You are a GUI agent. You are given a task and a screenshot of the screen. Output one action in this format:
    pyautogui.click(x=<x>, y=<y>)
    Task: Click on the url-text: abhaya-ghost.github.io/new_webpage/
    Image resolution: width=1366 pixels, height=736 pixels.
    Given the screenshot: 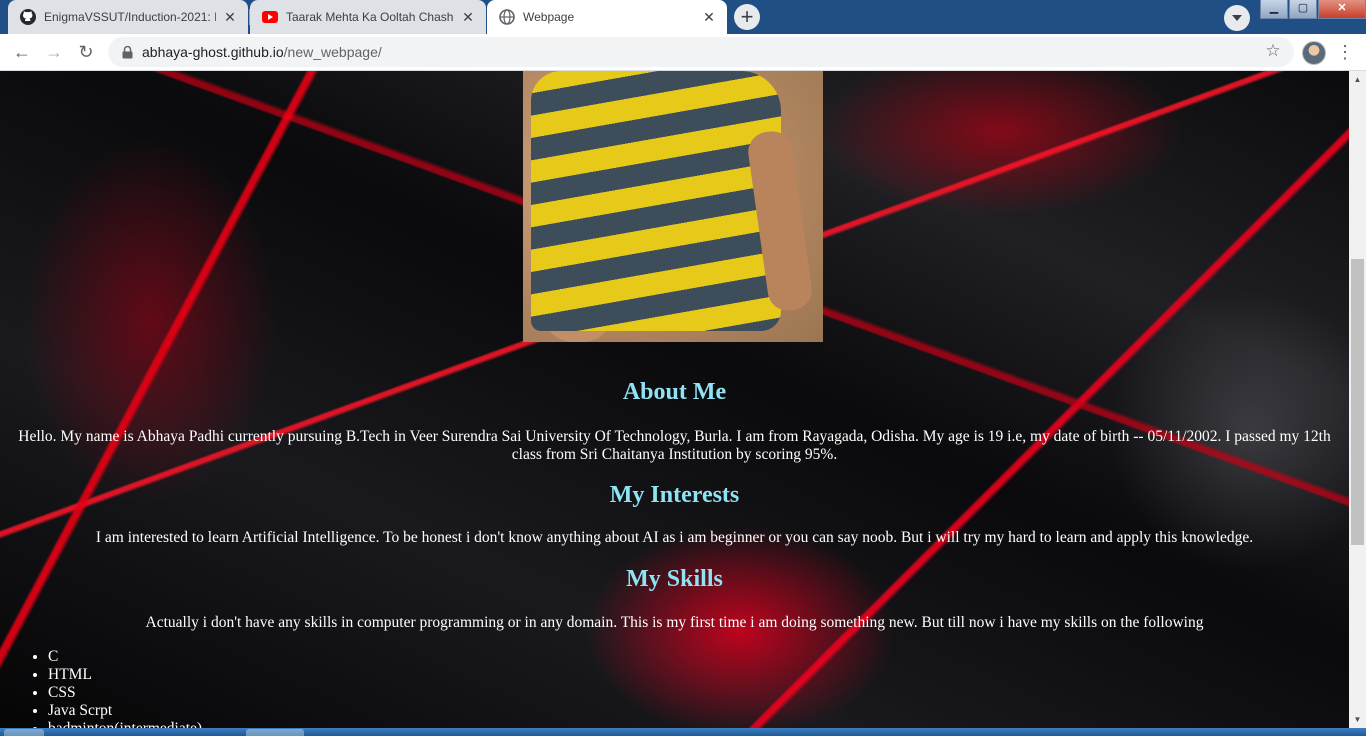 What is the action you would take?
    pyautogui.click(x=262, y=52)
    